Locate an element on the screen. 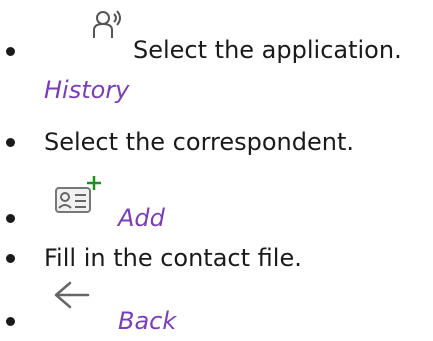 This screenshot has height=341, width=433. list-item: Fill in the contact file. is located at coordinates (216, 258).